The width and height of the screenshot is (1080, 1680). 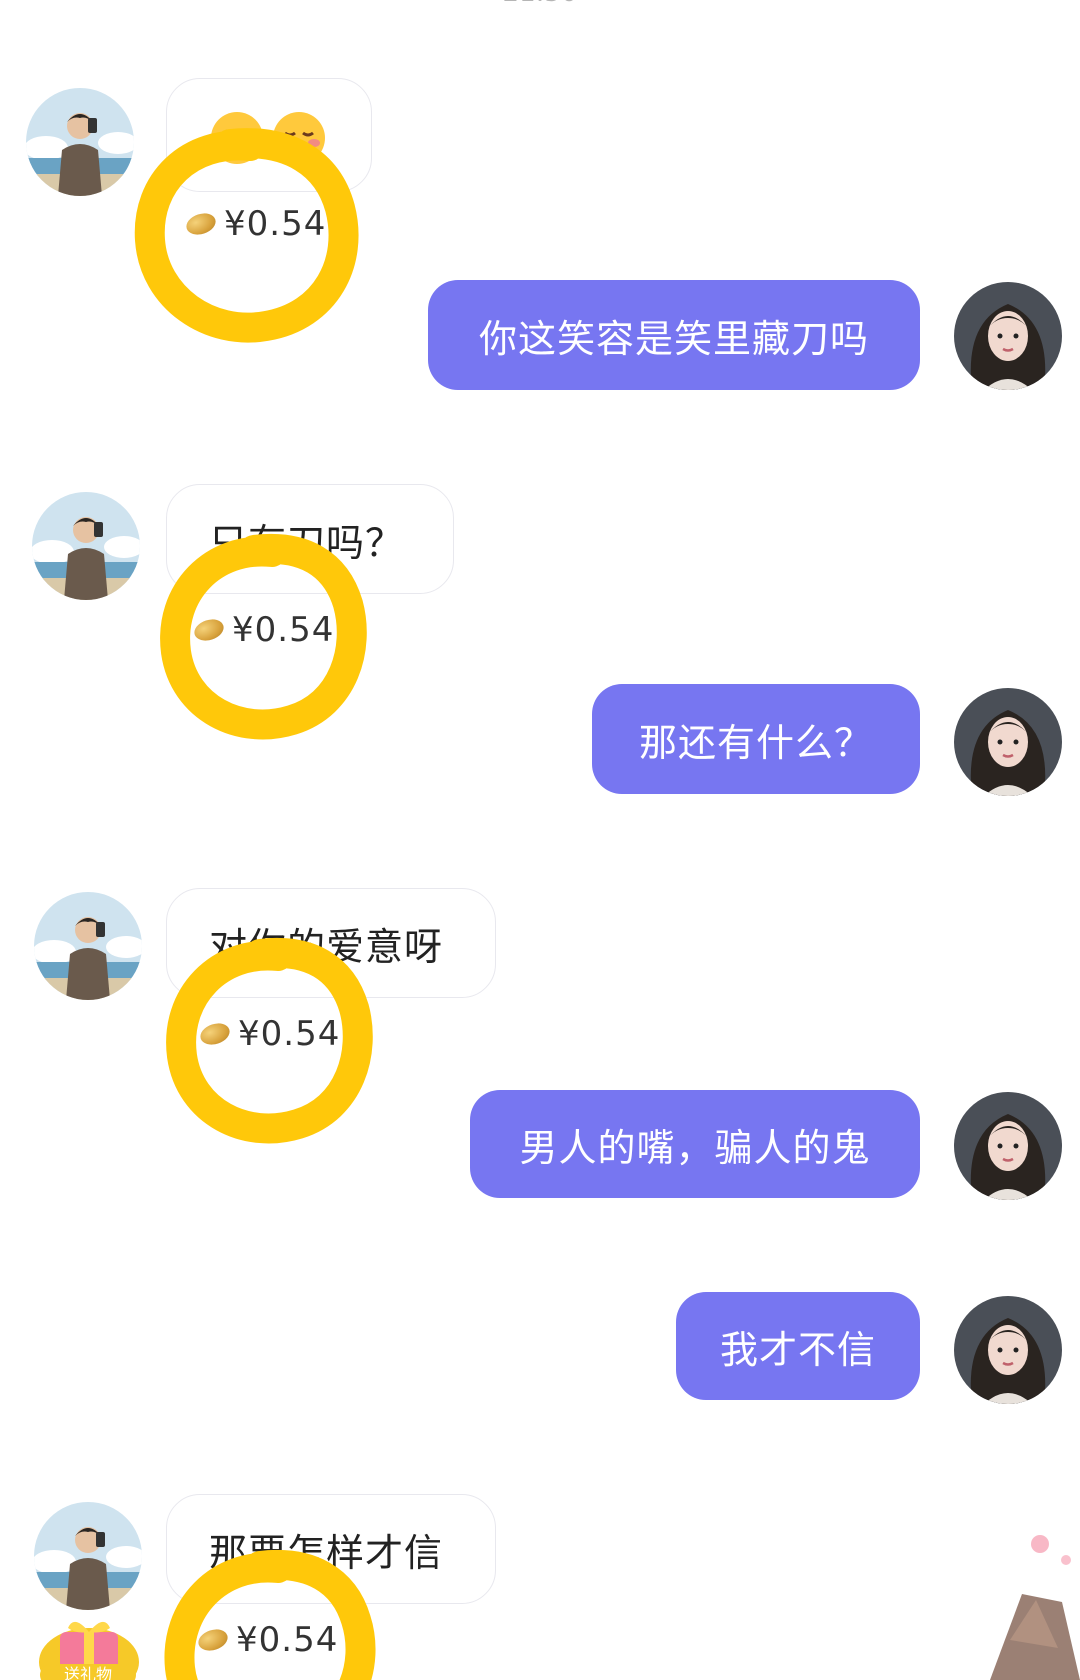 What do you see at coordinates (268, 138) in the screenshot?
I see `emoji-row` at bounding box center [268, 138].